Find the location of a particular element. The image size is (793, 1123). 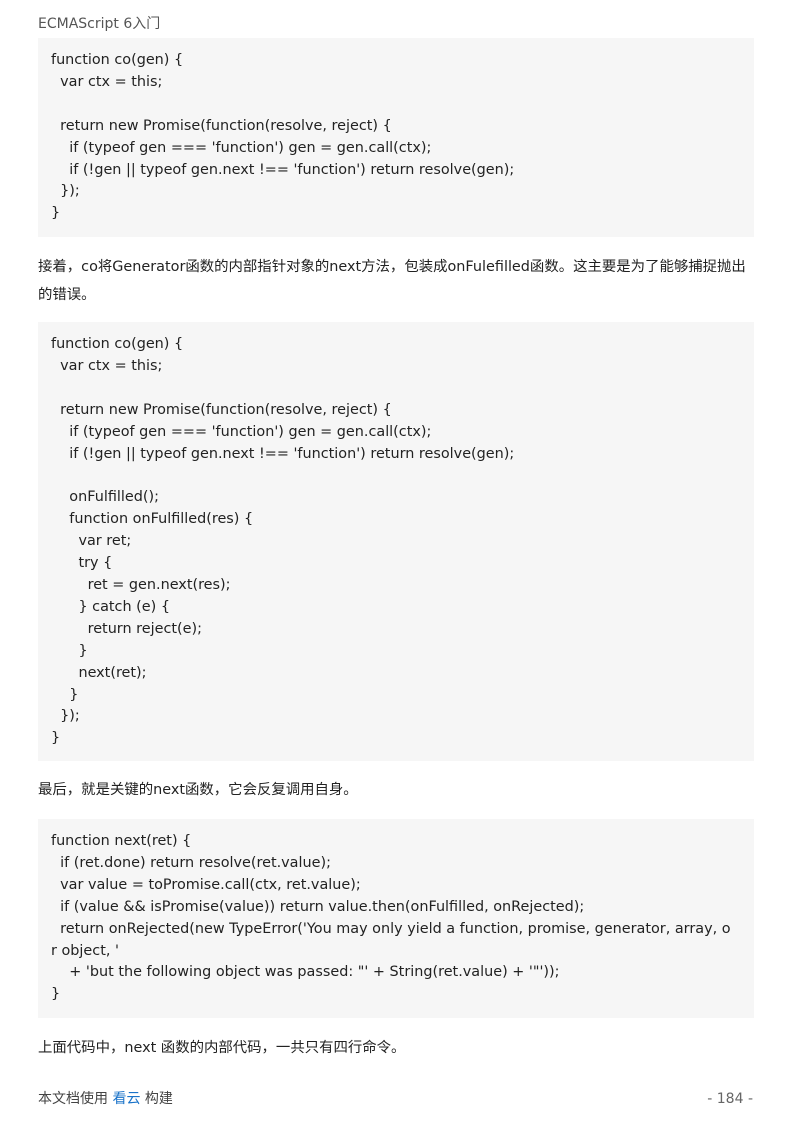

document-header: ECMAScript 6入门 is located at coordinates (99, 24).